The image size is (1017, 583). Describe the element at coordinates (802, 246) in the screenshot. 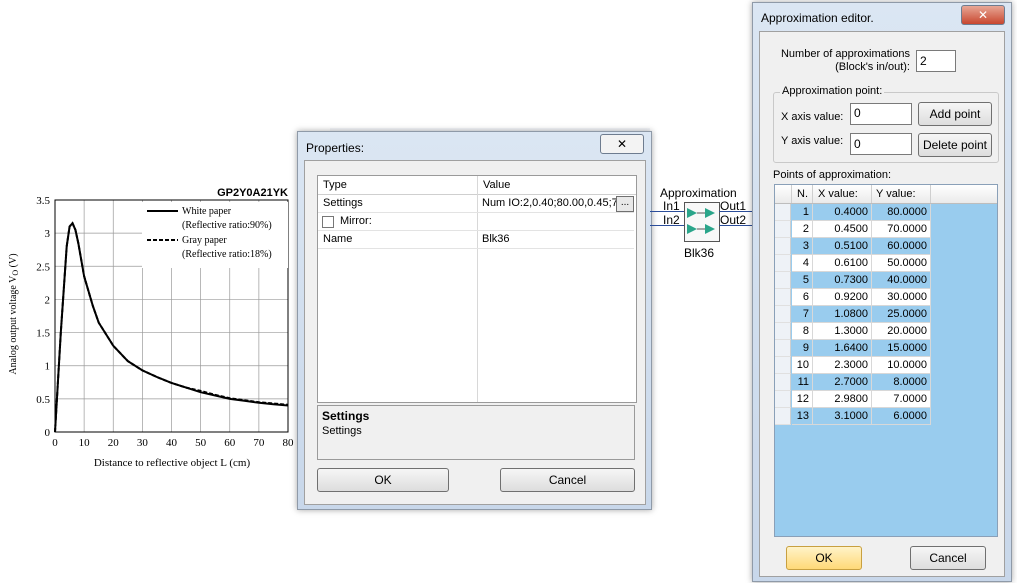

I see `cell-n: 3` at that location.